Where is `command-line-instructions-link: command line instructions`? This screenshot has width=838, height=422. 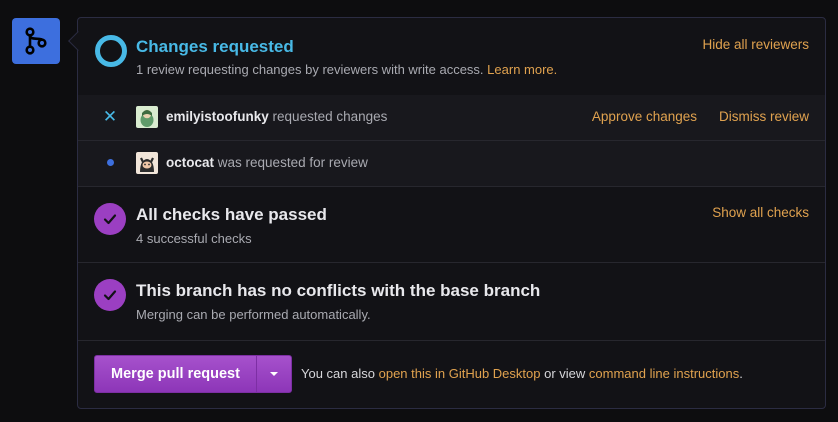
command-line-instructions-link: command line instructions is located at coordinates (664, 373).